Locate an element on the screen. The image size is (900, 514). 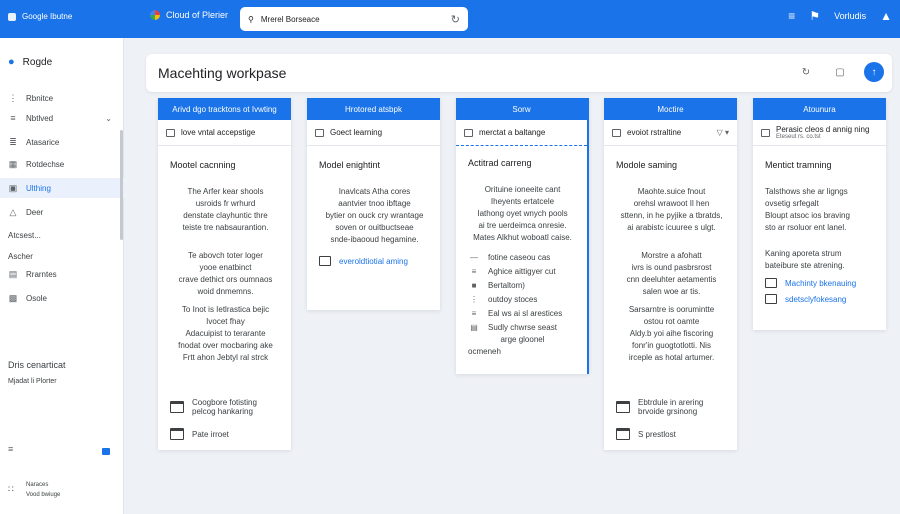
sidebar-scrollbar is located at coordinates (121, 185).